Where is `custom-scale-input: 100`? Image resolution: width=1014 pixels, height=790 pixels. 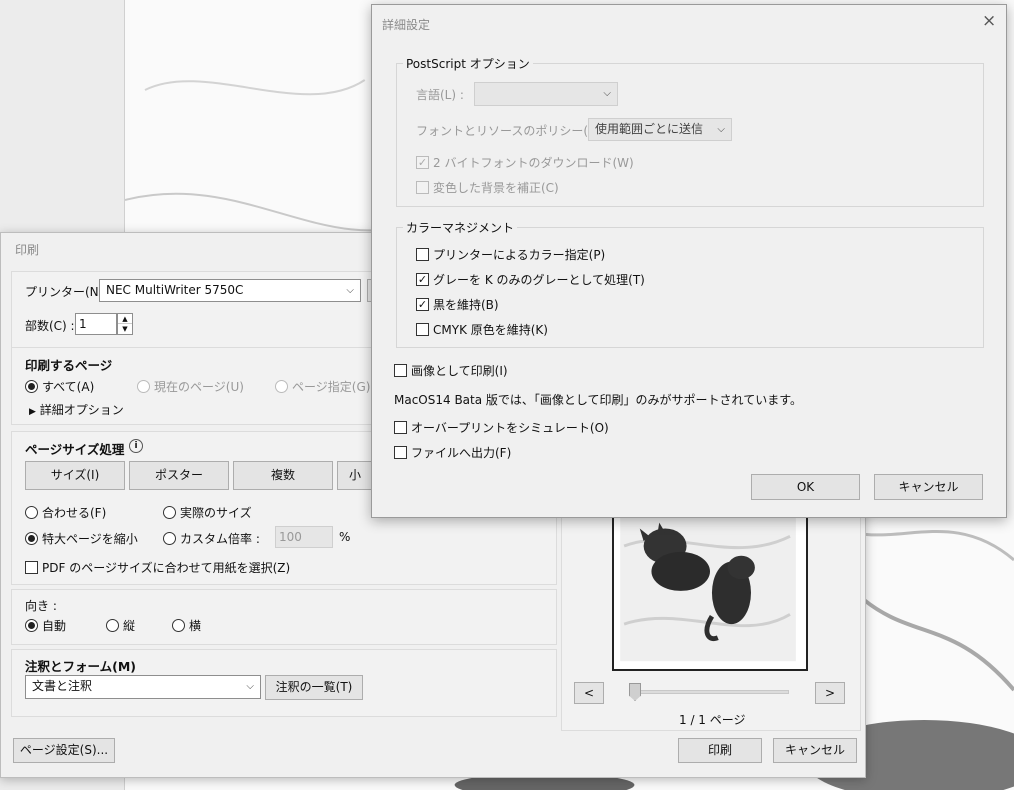
custom-scale-input: 100 is located at coordinates (304, 537).